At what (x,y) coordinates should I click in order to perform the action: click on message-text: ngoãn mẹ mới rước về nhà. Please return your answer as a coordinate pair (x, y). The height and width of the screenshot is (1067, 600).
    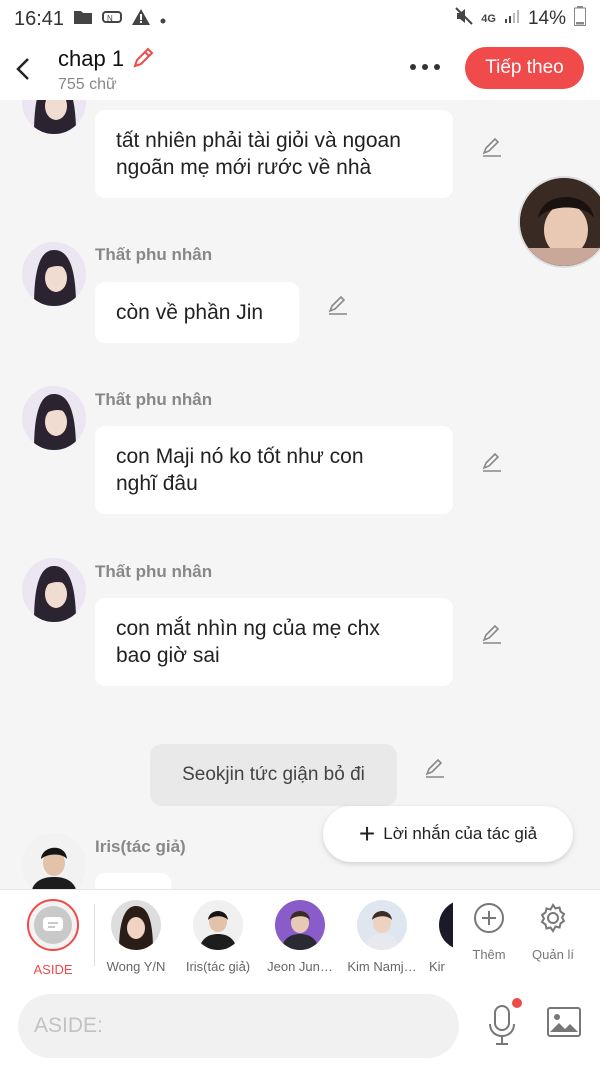
    Looking at the image, I should click on (244, 167).